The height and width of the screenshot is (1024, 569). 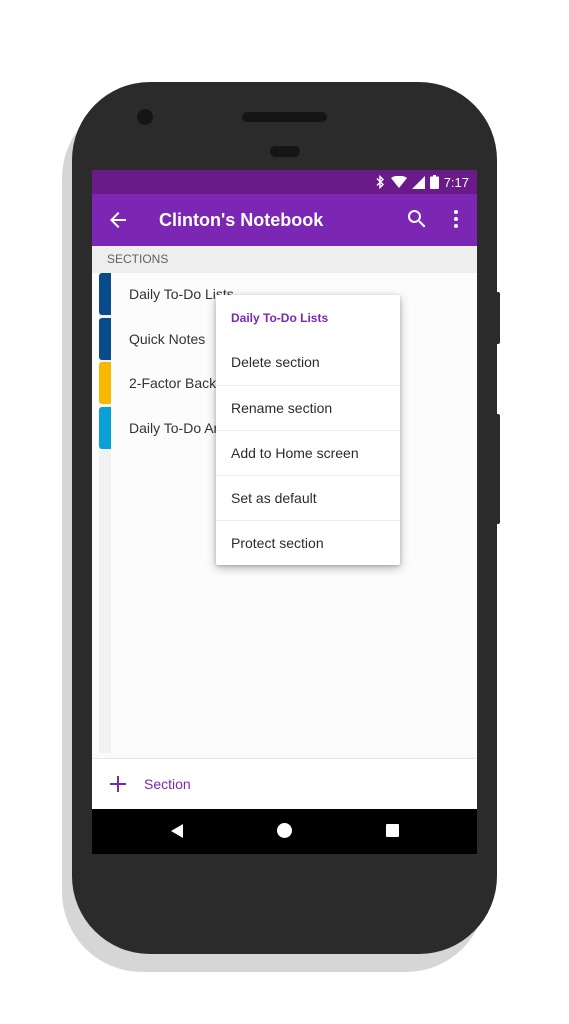 I want to click on back-arrow-icon, so click(x=118, y=220).